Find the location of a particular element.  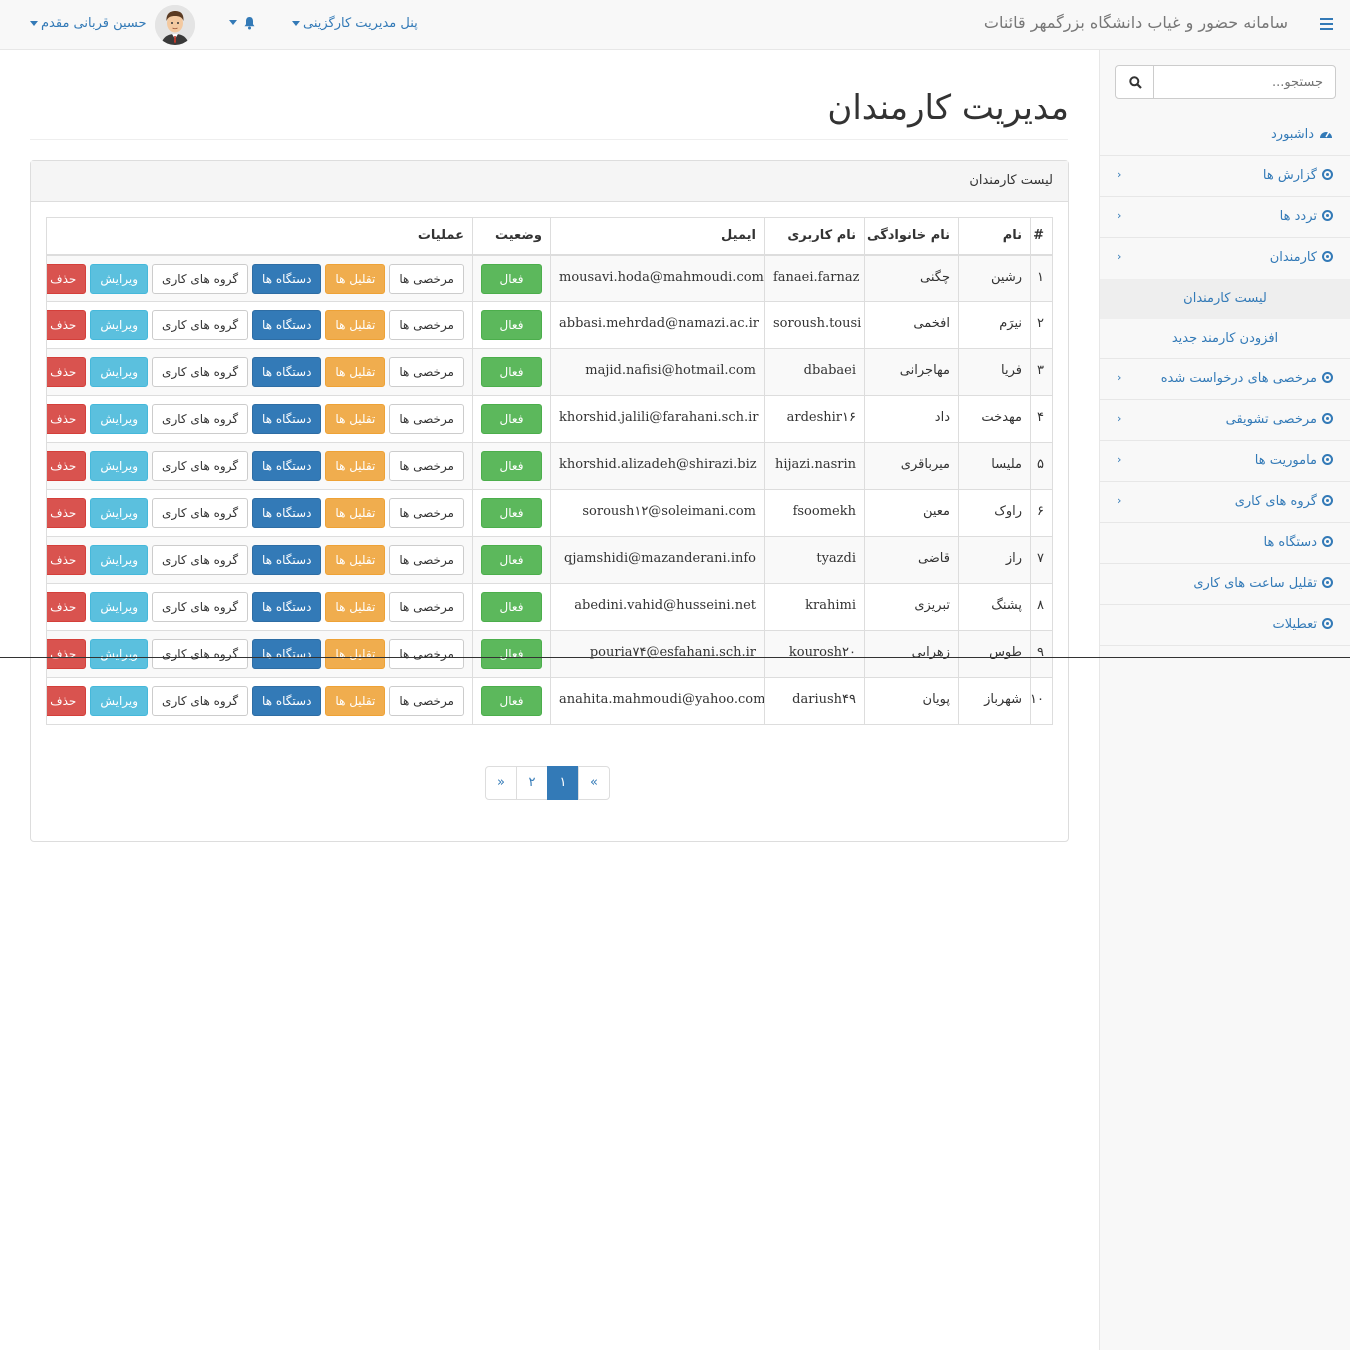

pagination-page: ۲ is located at coordinates (532, 783).